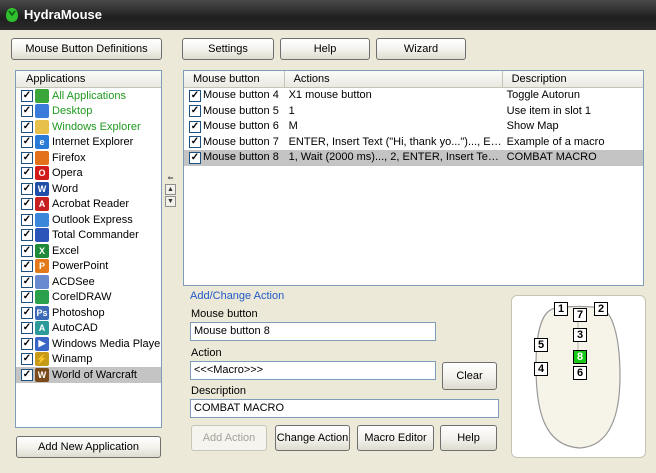 The width and height of the screenshot is (656, 473). I want to click on description-field: COMBAT MACRO, so click(344, 408).